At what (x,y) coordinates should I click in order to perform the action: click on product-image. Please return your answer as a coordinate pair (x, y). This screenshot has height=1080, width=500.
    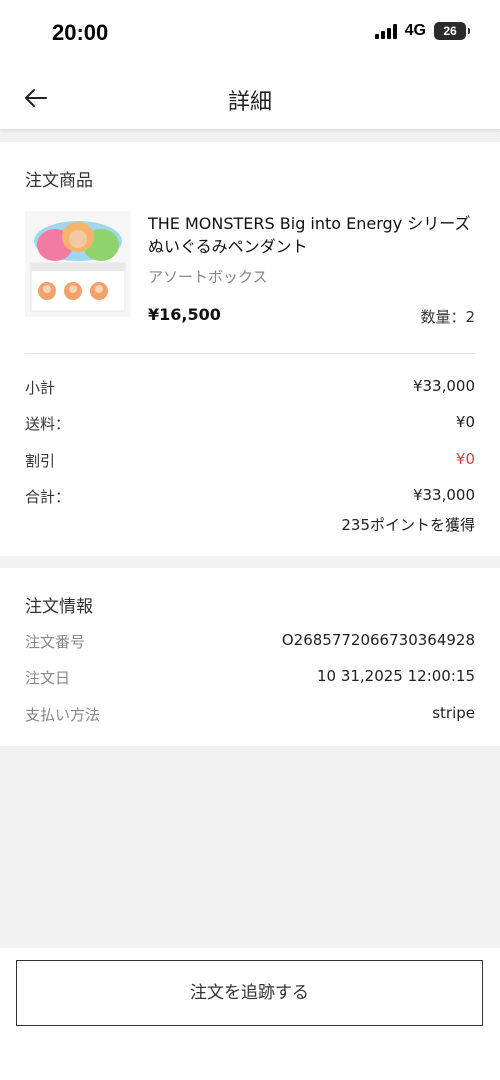
    Looking at the image, I should click on (78, 264).